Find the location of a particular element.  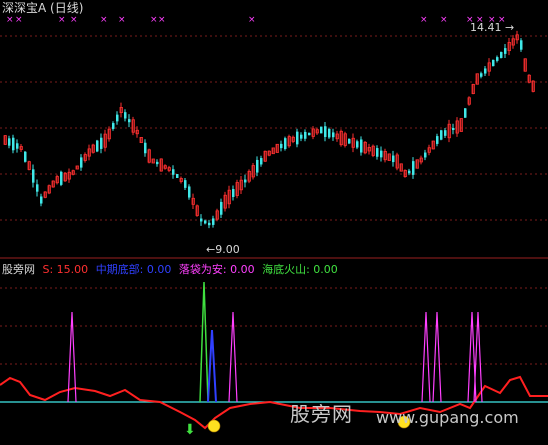

smiley-icon is located at coordinates (214, 426).